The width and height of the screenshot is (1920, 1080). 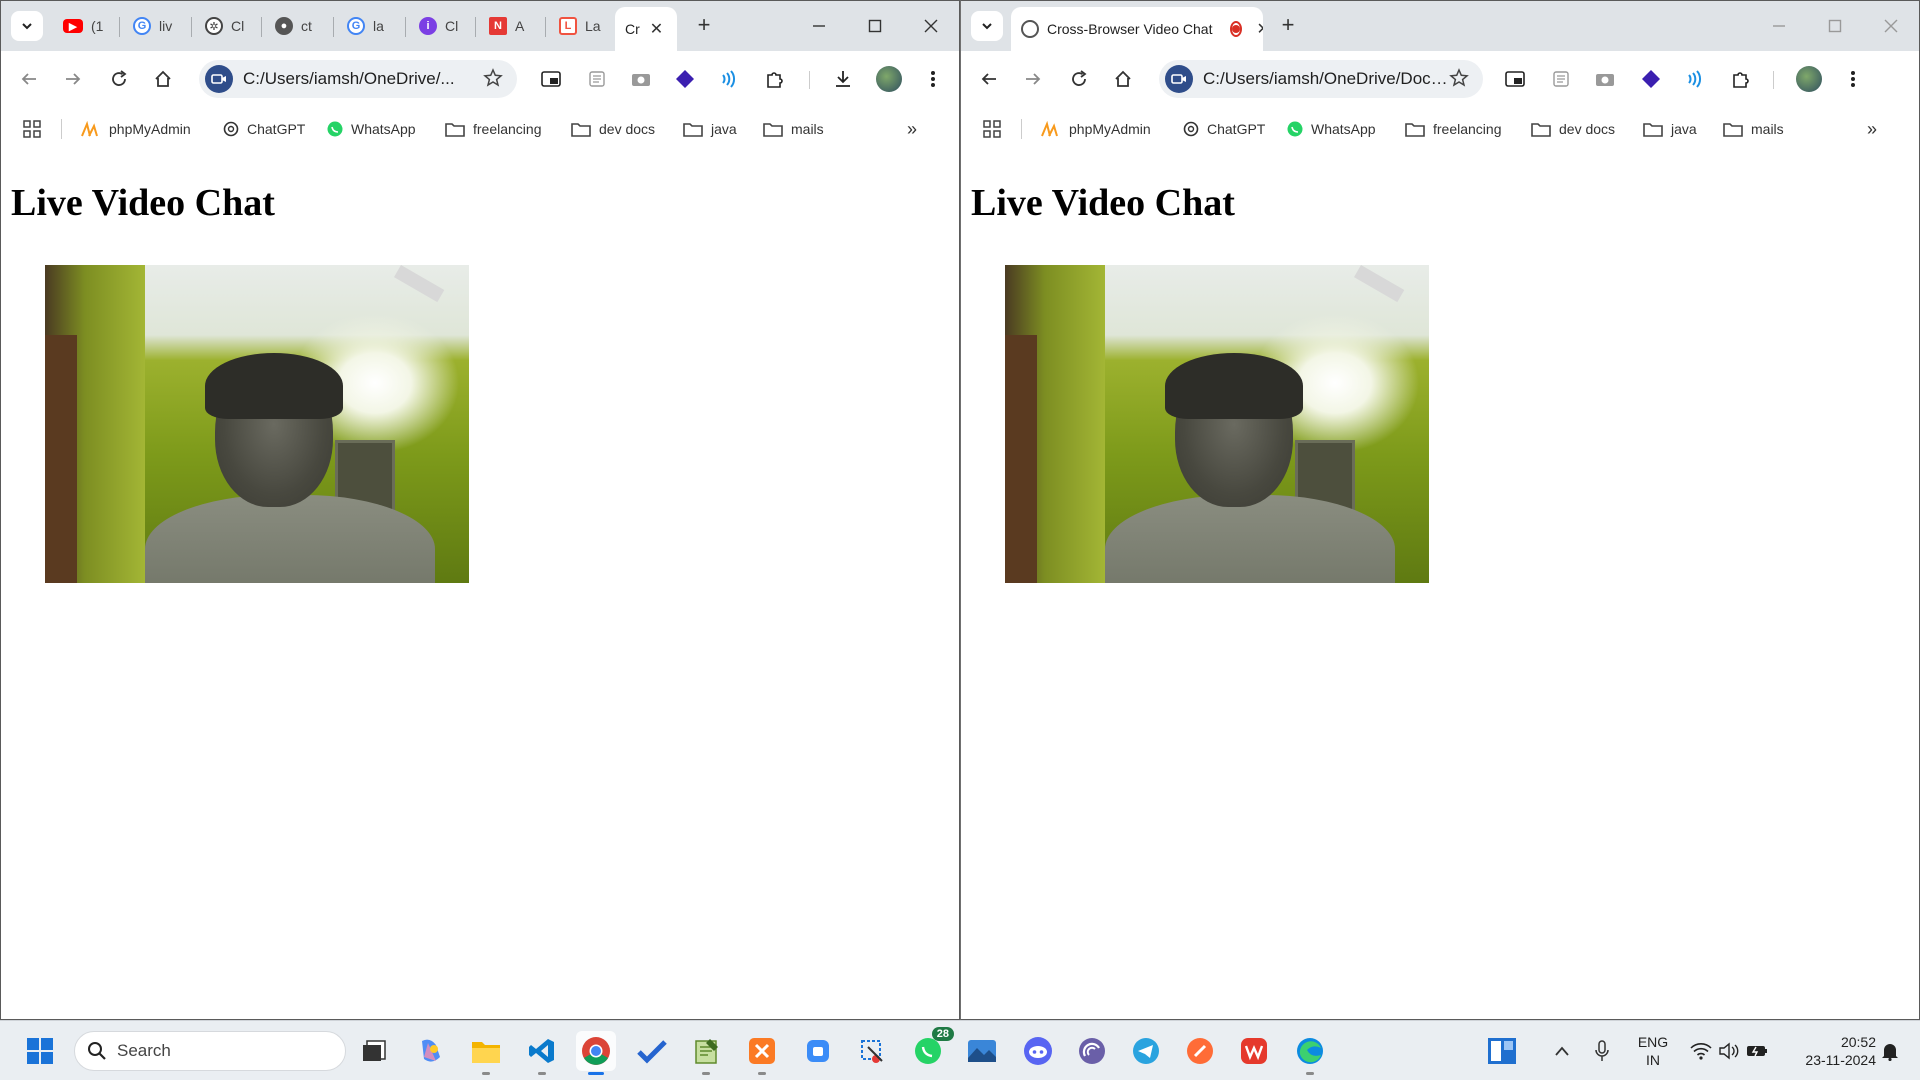 I want to click on tab-indeed: N A, so click(x=509, y=26).